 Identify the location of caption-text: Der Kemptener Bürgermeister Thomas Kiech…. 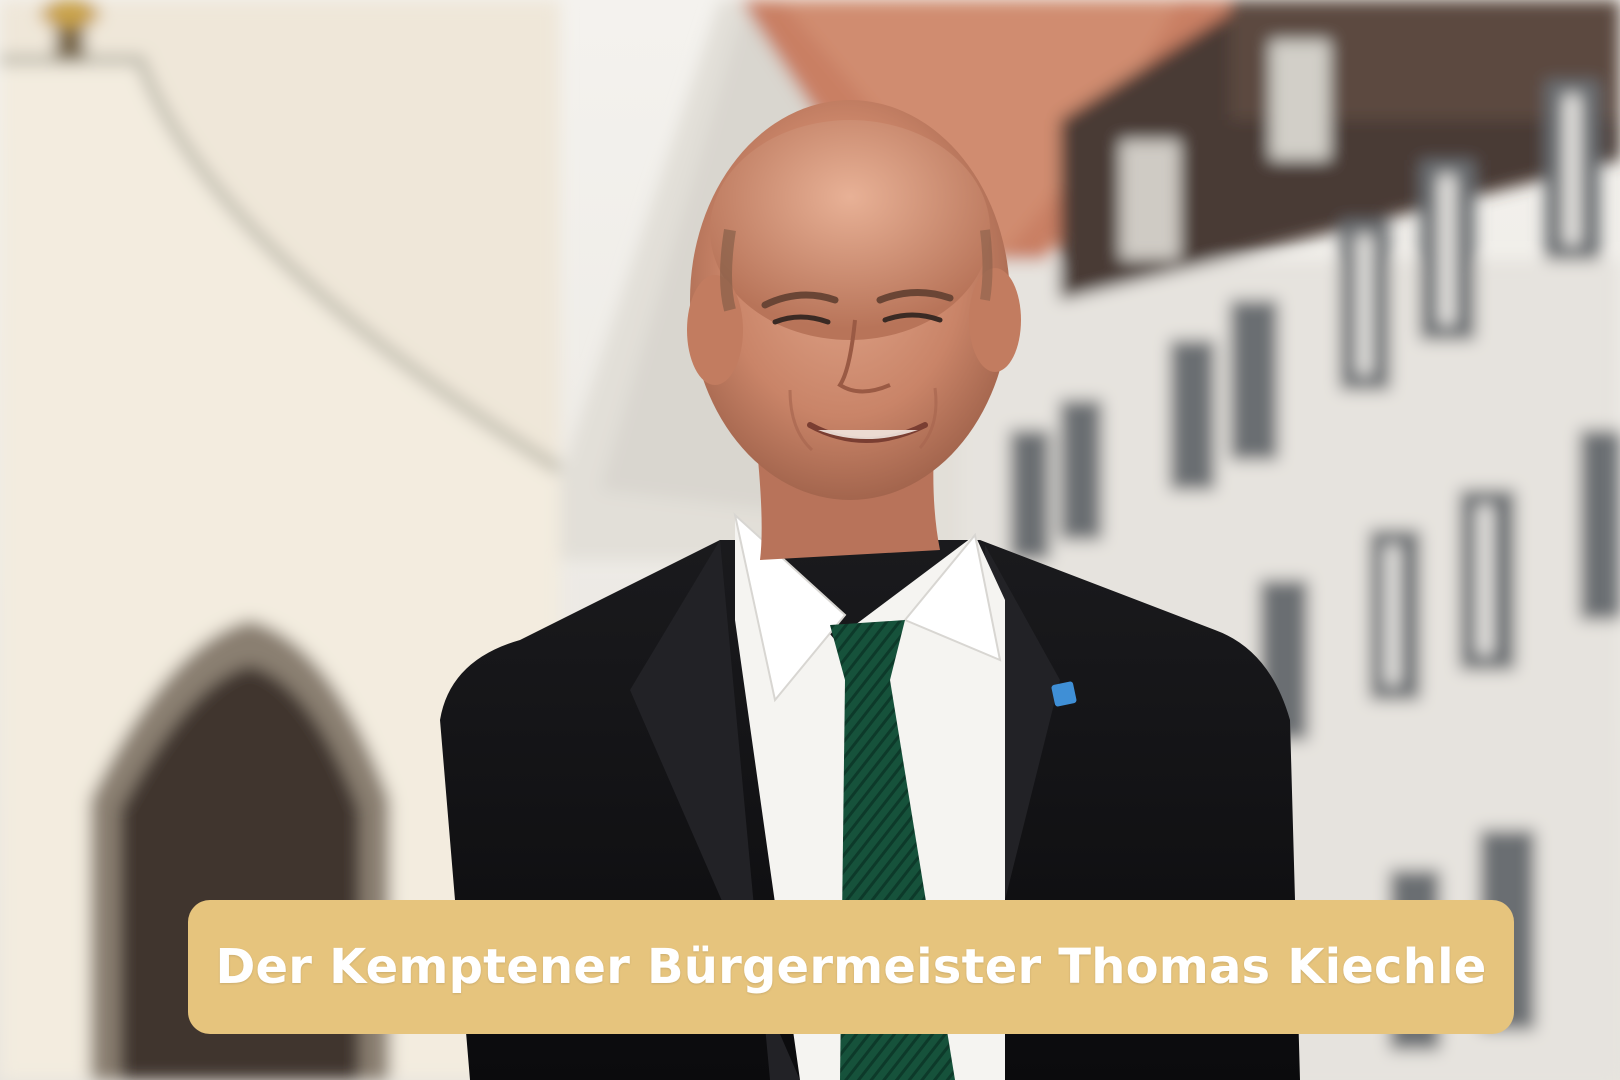
(851, 967).